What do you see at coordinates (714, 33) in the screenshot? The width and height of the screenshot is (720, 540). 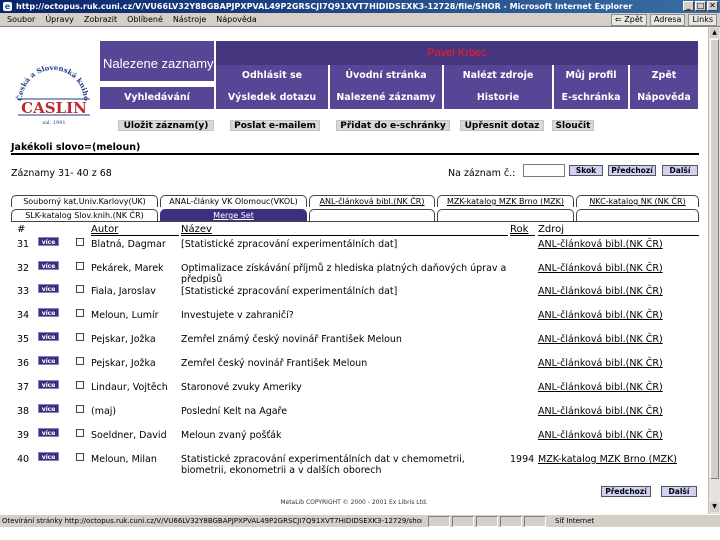 I see `scroll-up-icon: ▲` at bounding box center [714, 33].